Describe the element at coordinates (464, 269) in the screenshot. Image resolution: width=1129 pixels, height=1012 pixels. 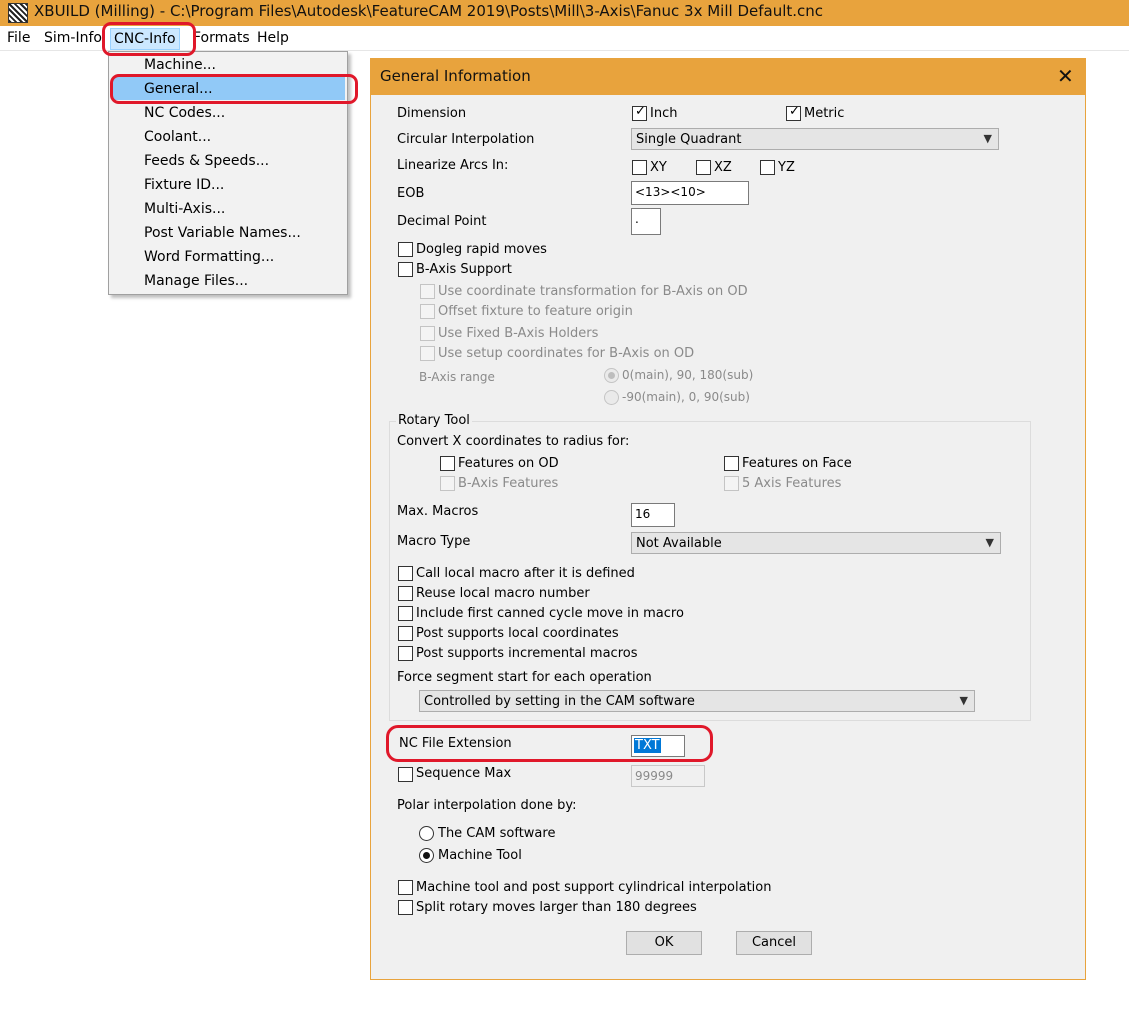
I see `b-axis-support-label: B-Axis Support` at that location.